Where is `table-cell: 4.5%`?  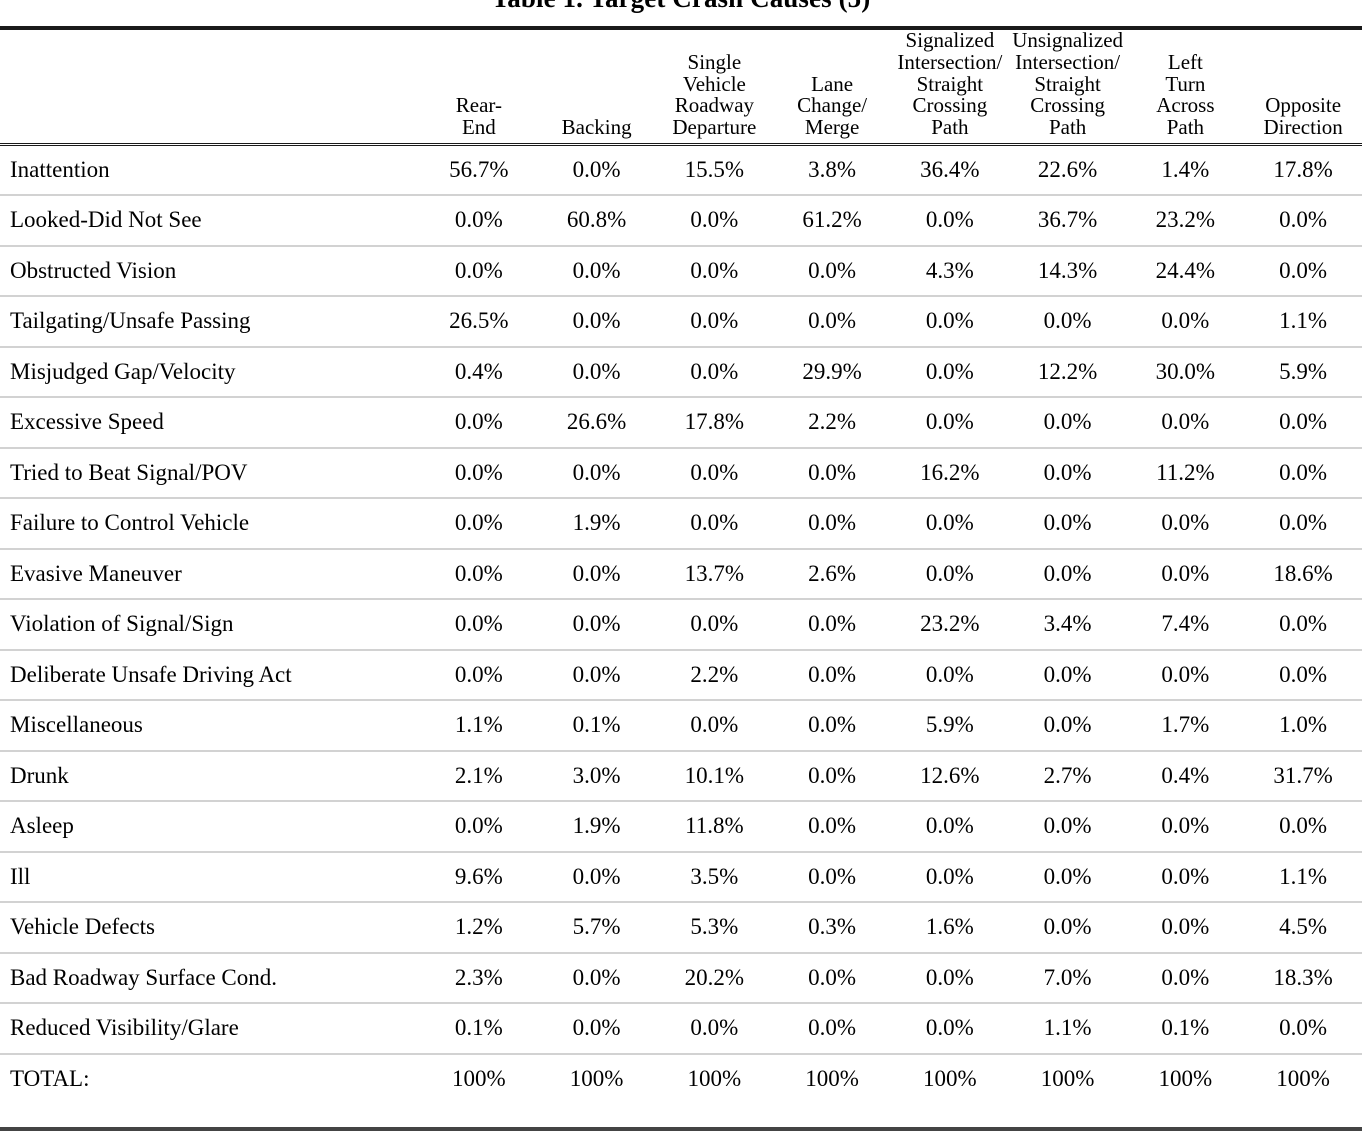
table-cell: 4.5% is located at coordinates (1303, 927).